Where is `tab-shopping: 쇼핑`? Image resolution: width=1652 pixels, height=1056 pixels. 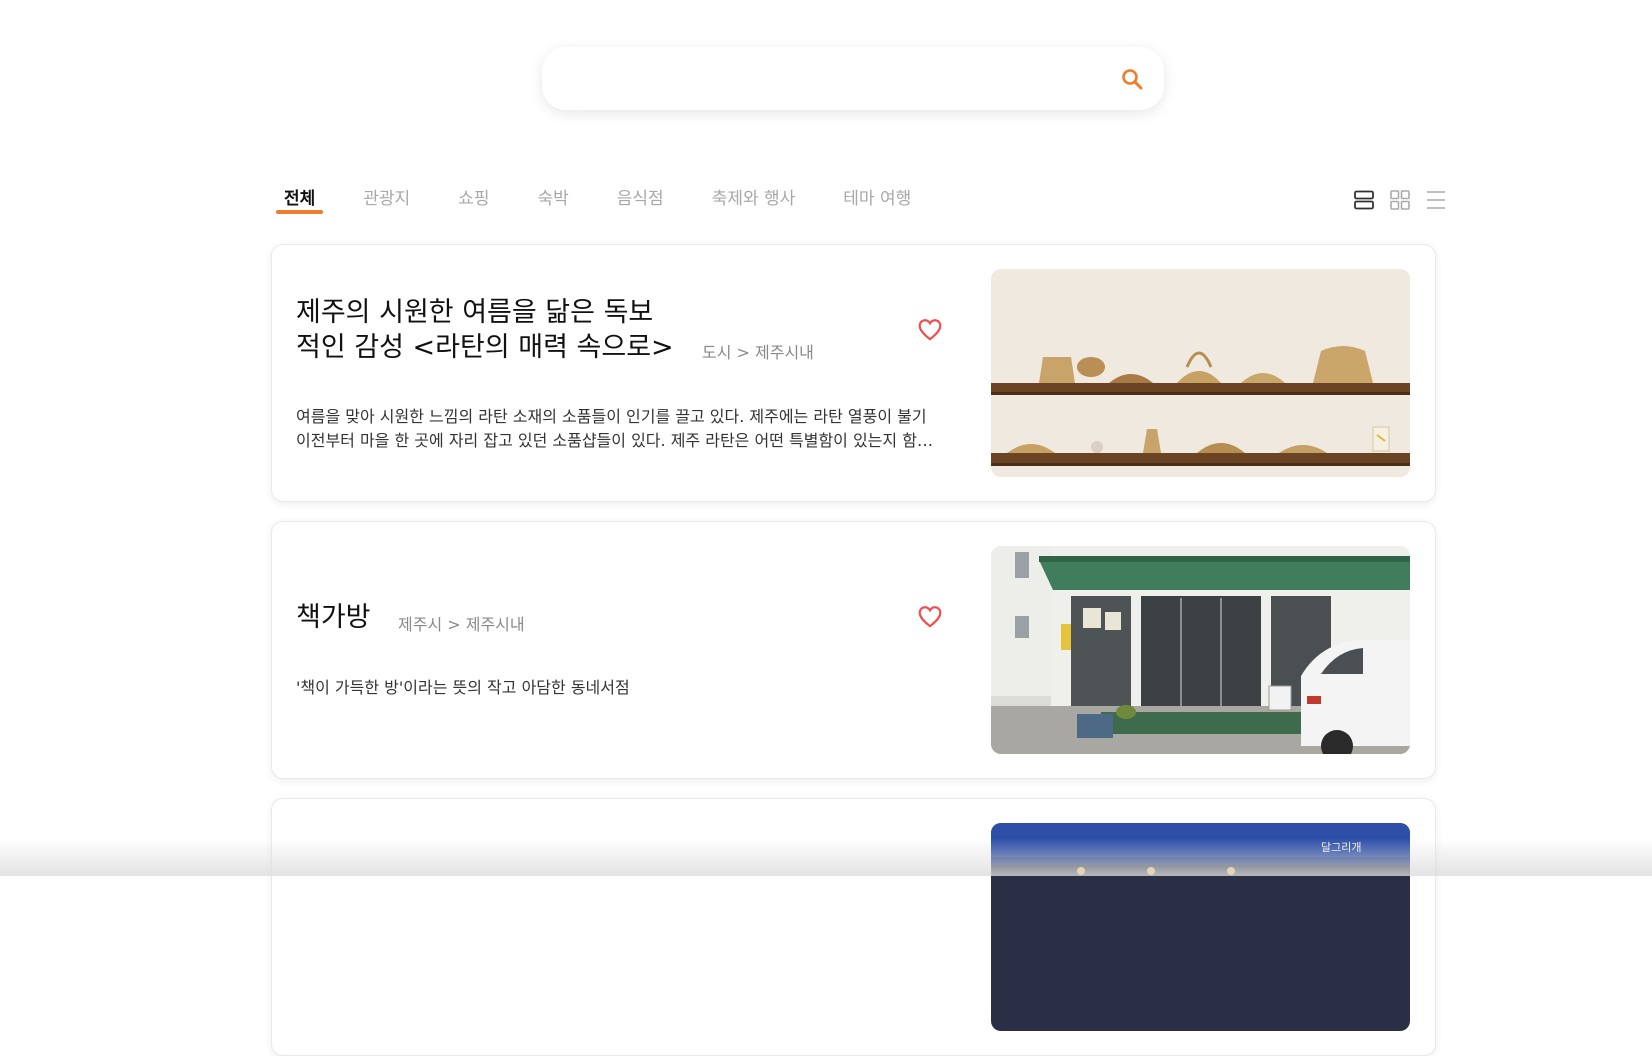
tab-shopping: 쇼핑 is located at coordinates (473, 202).